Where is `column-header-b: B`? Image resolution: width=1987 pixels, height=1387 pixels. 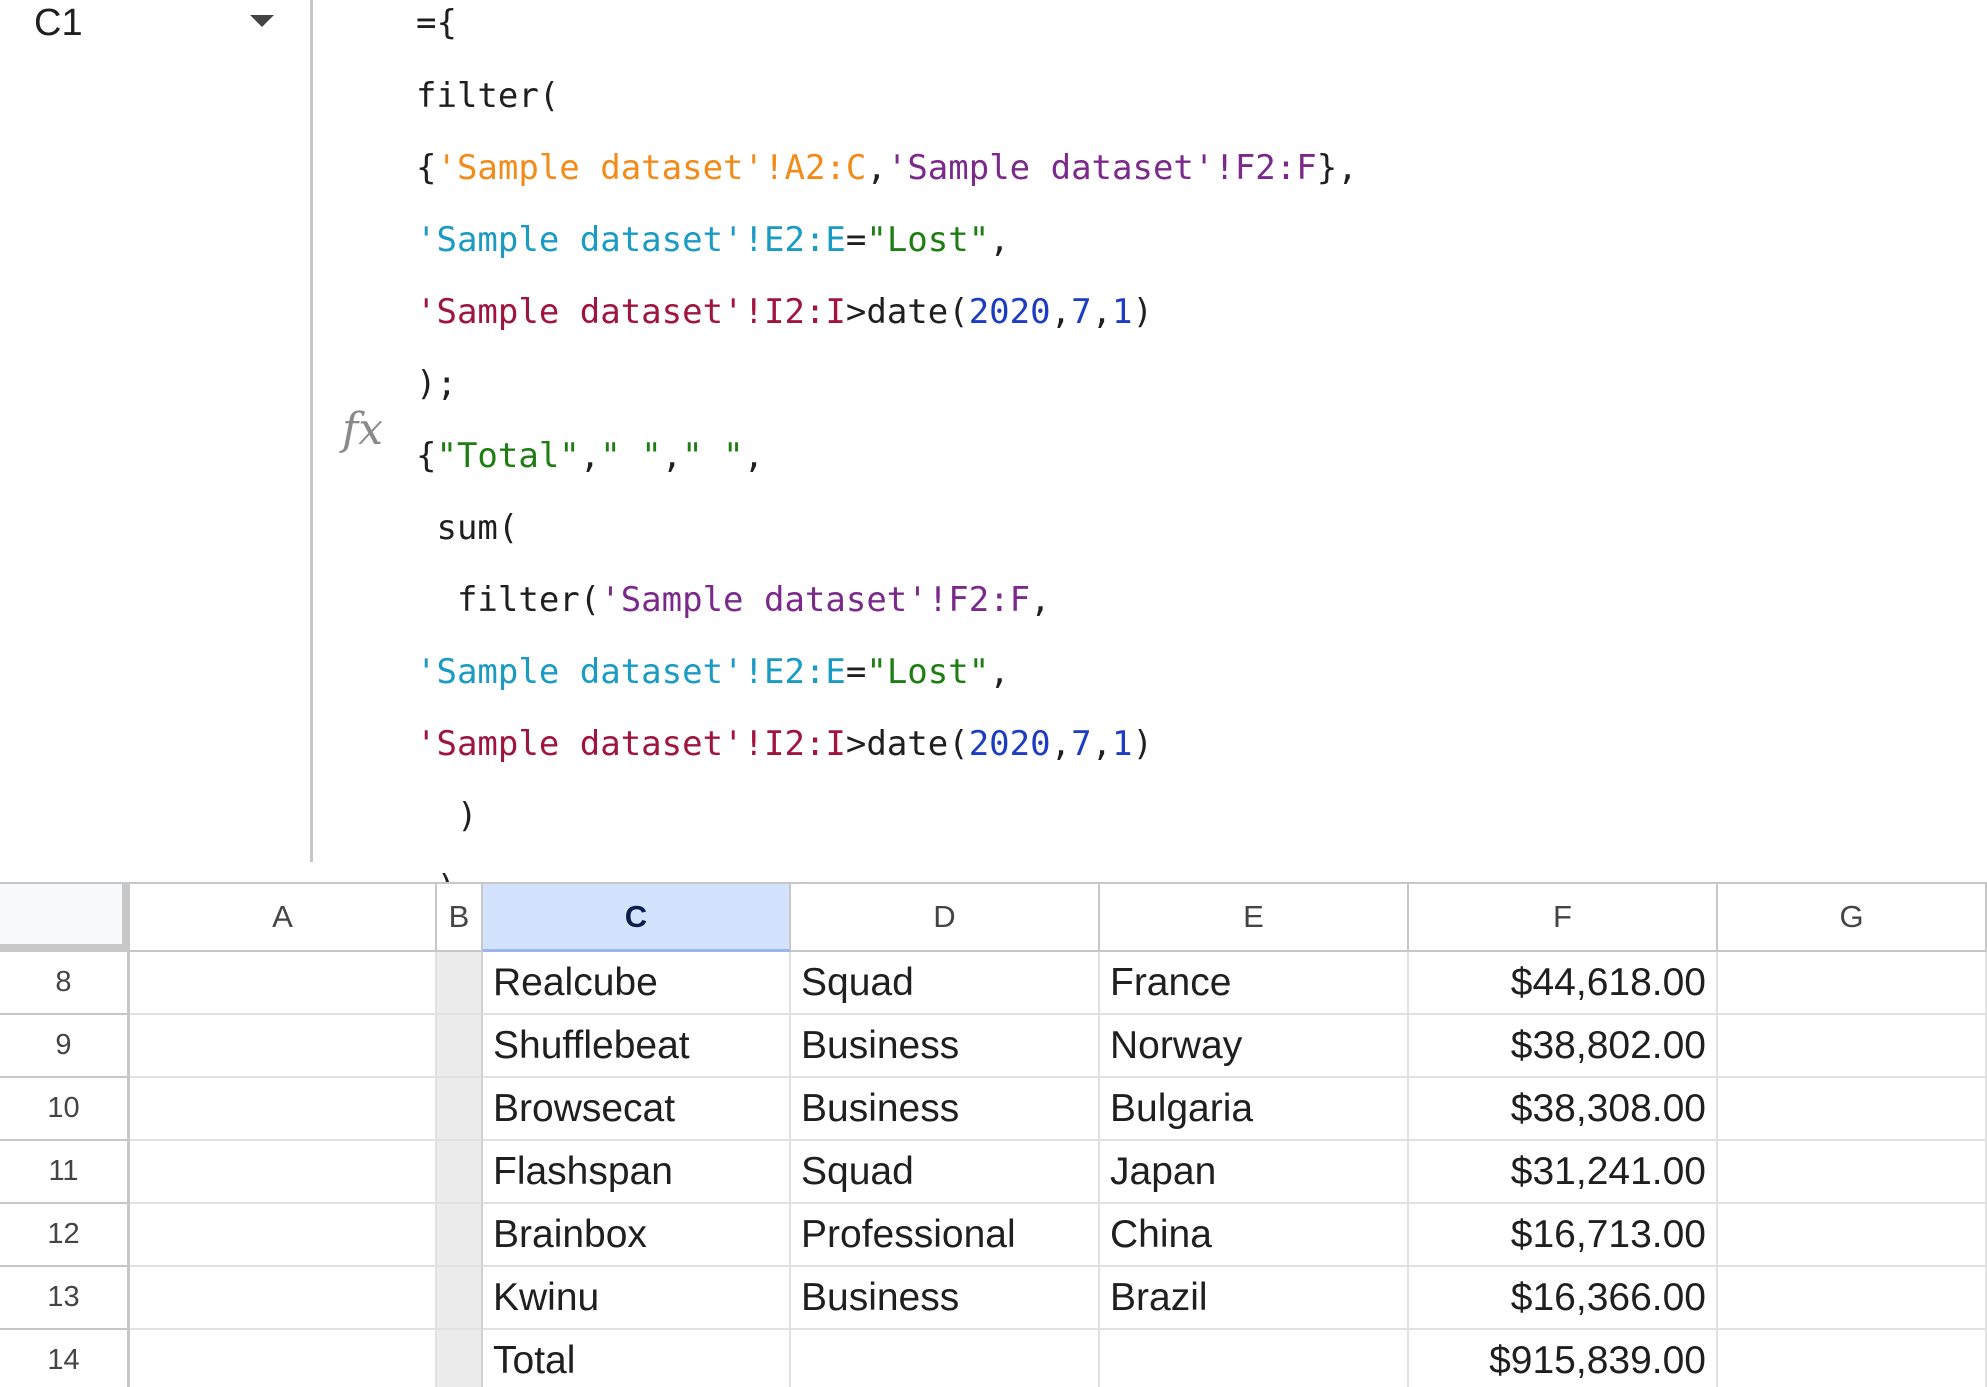
column-header-b: B is located at coordinates (460, 917).